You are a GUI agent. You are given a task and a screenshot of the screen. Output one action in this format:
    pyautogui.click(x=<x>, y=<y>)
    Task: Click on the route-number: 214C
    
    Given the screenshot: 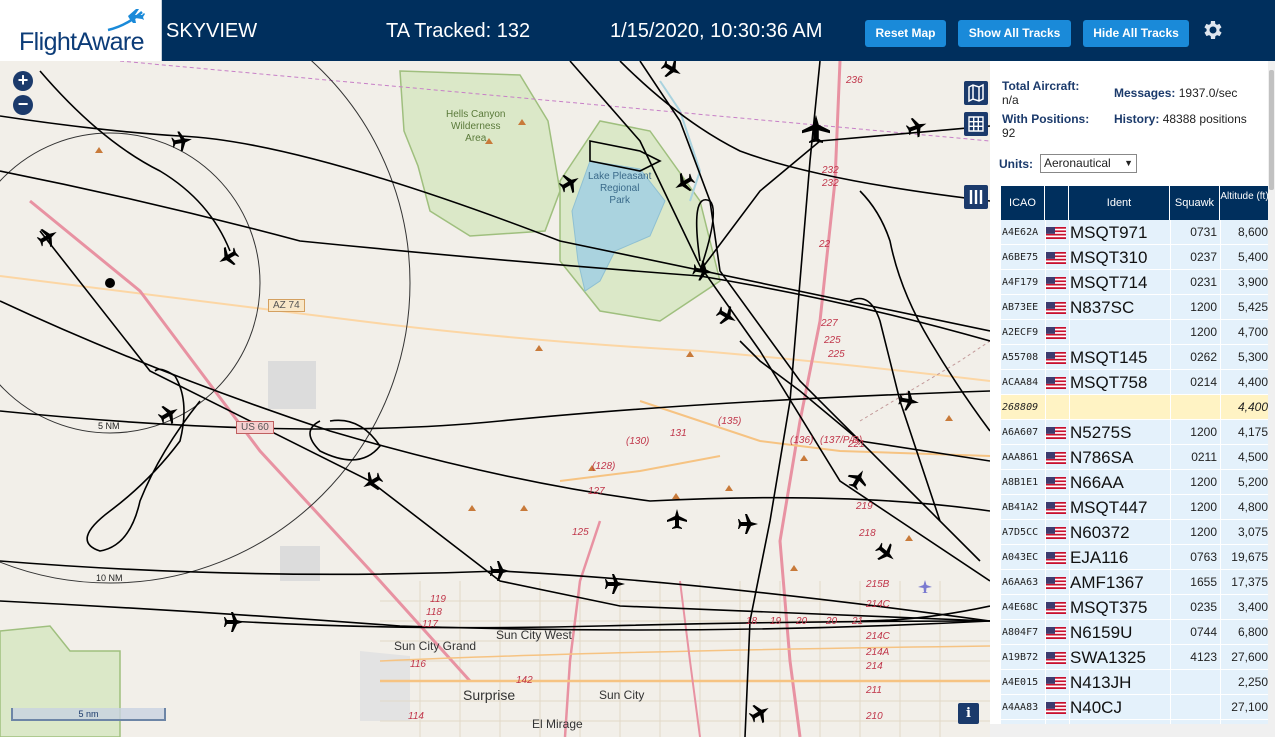 What is the action you would take?
    pyautogui.click(x=878, y=604)
    